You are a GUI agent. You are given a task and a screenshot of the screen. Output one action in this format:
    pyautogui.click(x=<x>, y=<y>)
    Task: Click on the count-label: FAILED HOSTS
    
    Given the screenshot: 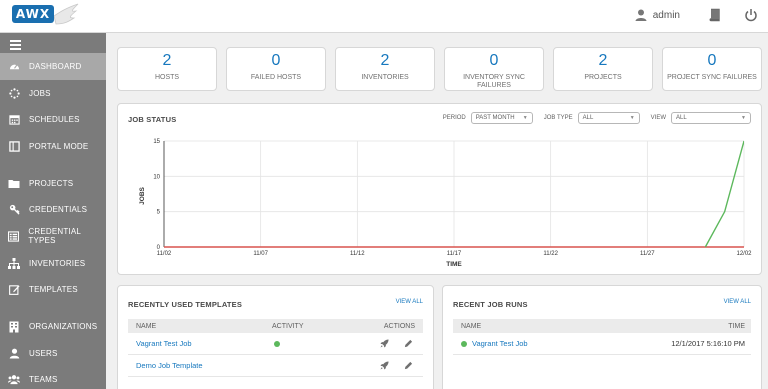 What is the action you would take?
    pyautogui.click(x=276, y=77)
    